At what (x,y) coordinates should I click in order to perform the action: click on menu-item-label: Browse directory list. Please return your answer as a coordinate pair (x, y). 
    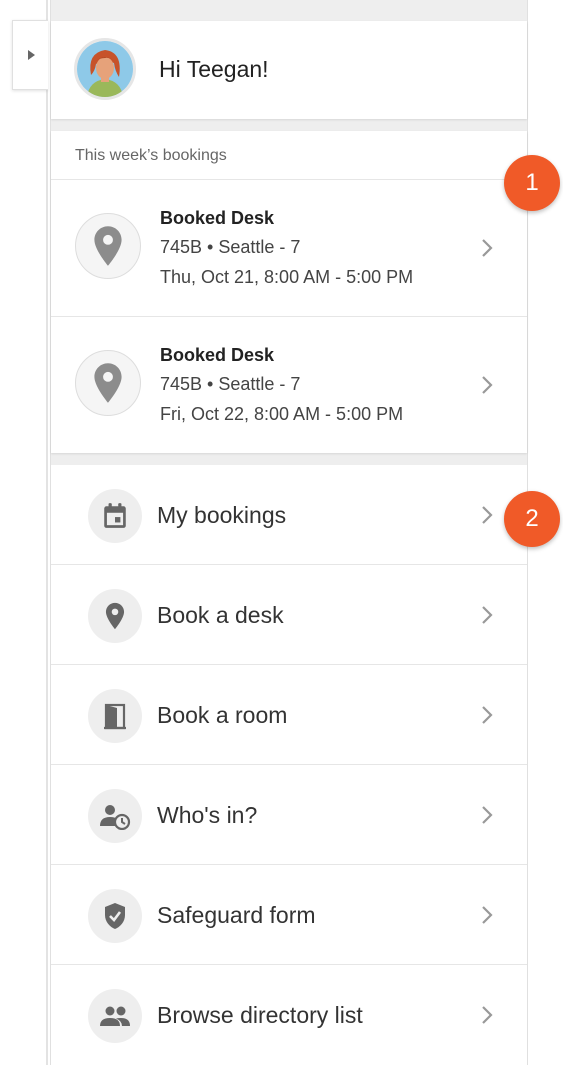
    Looking at the image, I should click on (260, 1015).